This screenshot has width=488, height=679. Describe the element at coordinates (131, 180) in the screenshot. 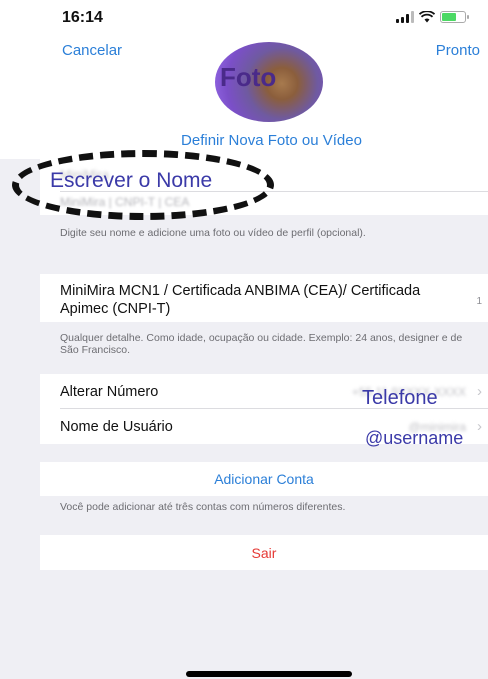

I see `name-annotation: Escrever o Nome` at that location.